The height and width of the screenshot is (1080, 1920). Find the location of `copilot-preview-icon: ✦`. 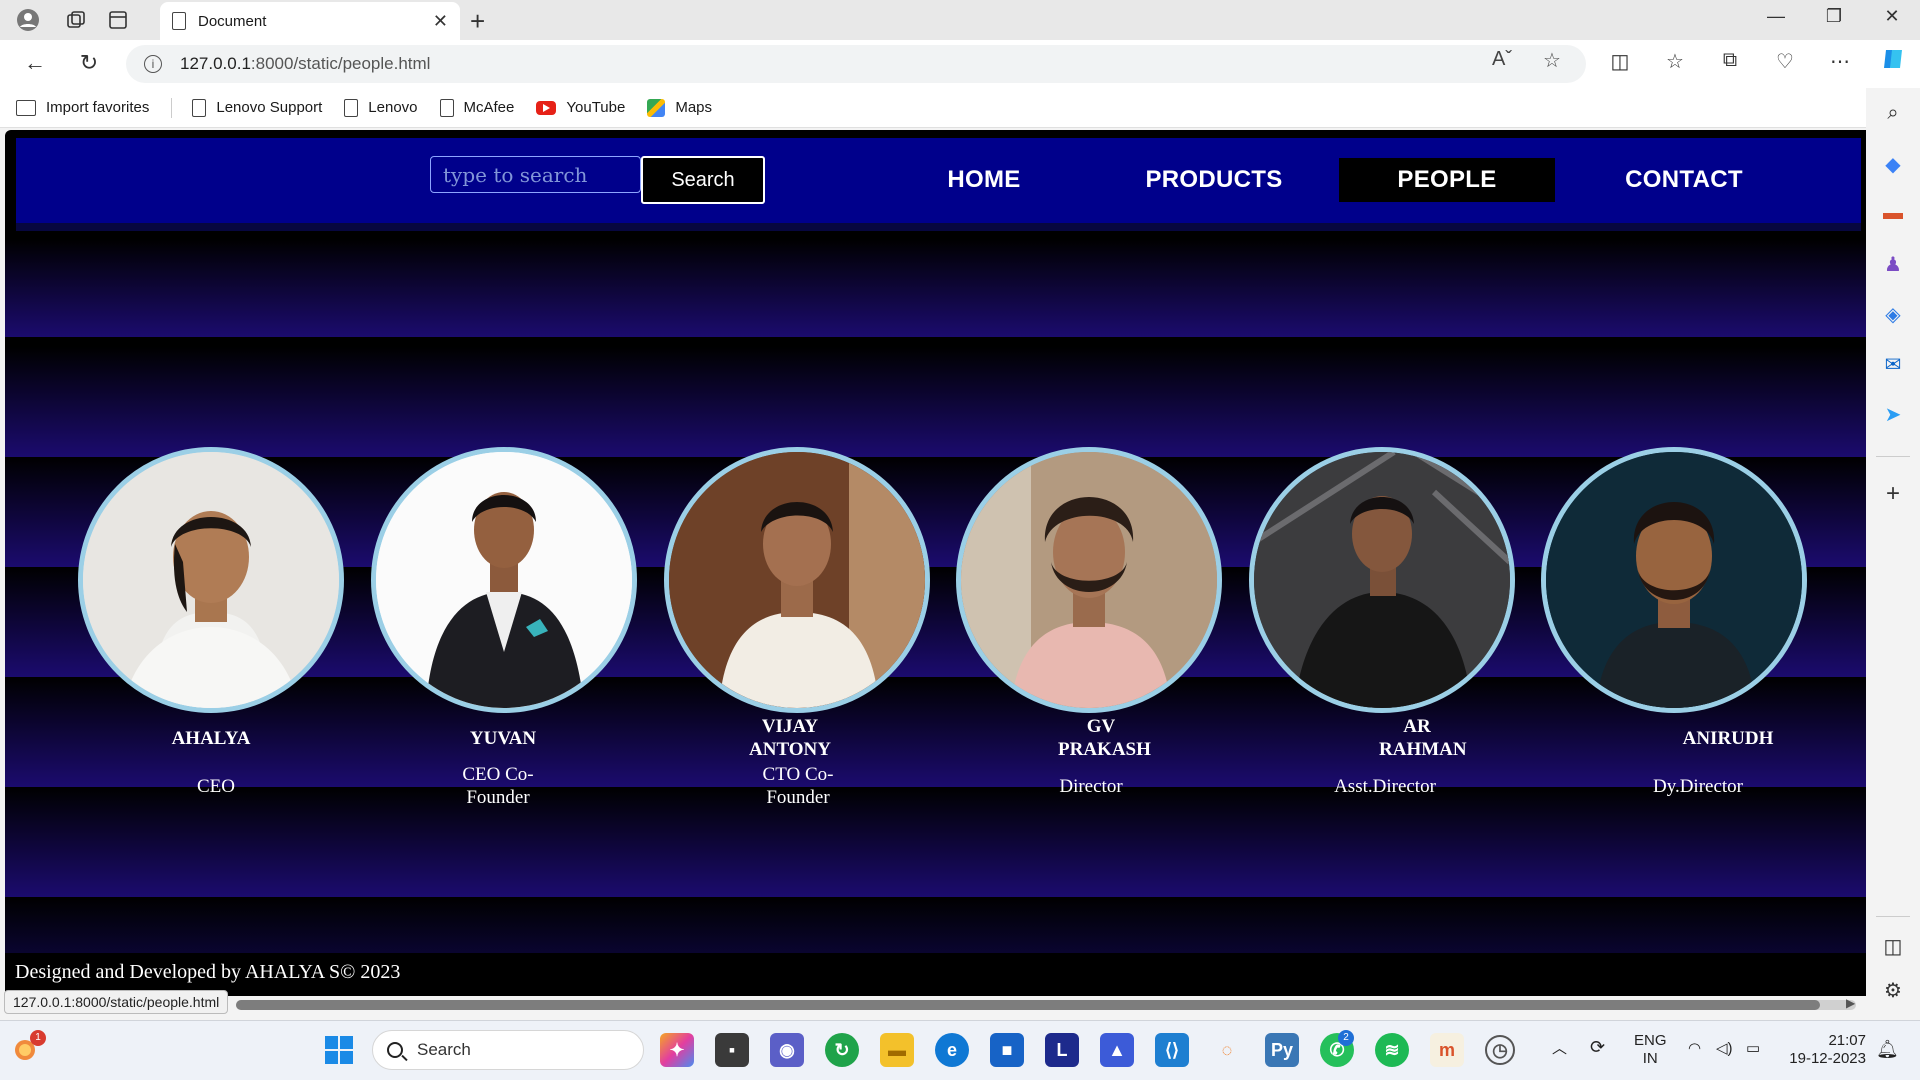

copilot-preview-icon: ✦ is located at coordinates (677, 1050).